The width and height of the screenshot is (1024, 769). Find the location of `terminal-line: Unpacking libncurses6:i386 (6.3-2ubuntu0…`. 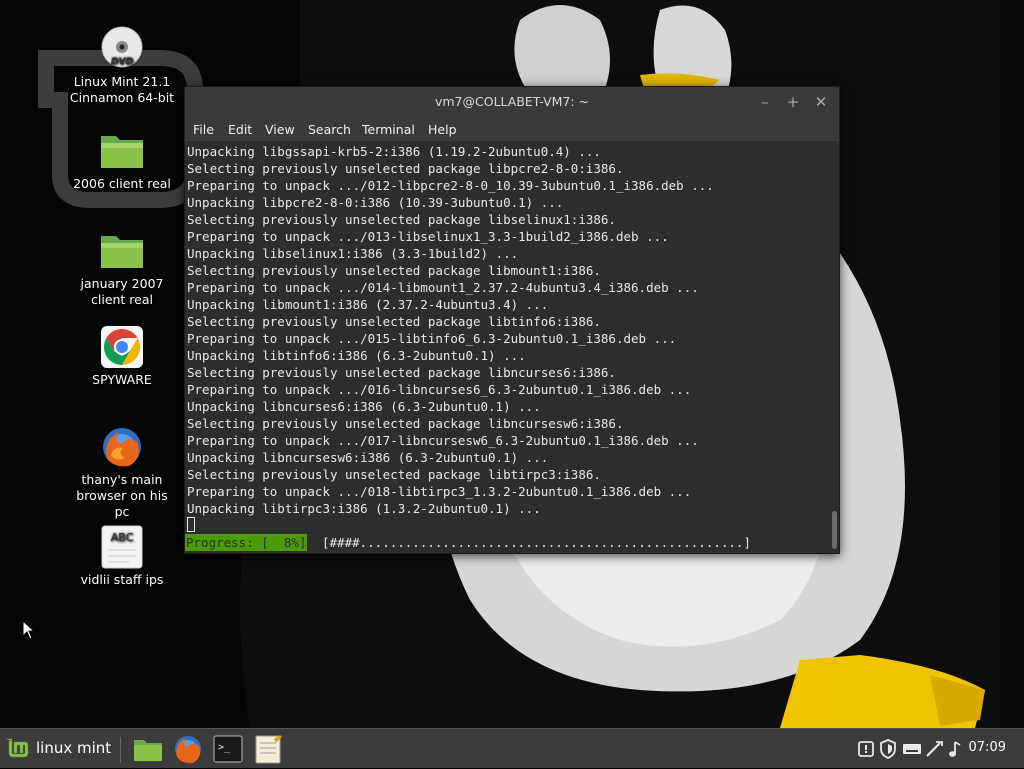

terminal-line: Unpacking libncurses6:i386 (6.3-2ubuntu0… is located at coordinates (364, 406).